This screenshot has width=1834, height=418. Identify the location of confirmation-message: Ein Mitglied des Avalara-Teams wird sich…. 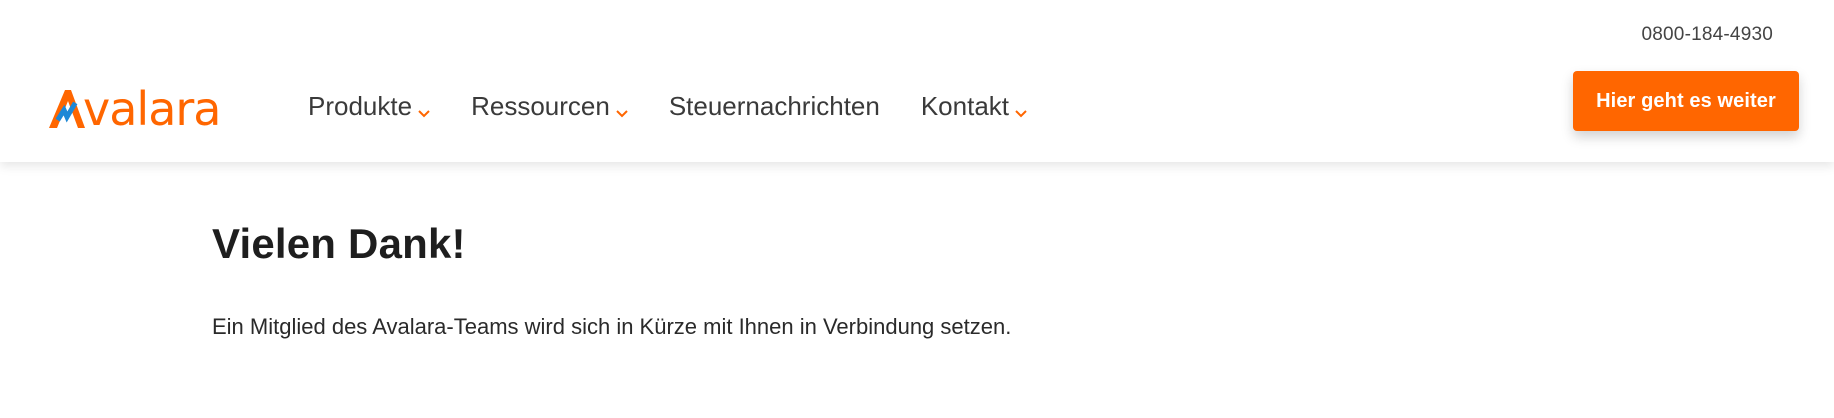
(612, 326).